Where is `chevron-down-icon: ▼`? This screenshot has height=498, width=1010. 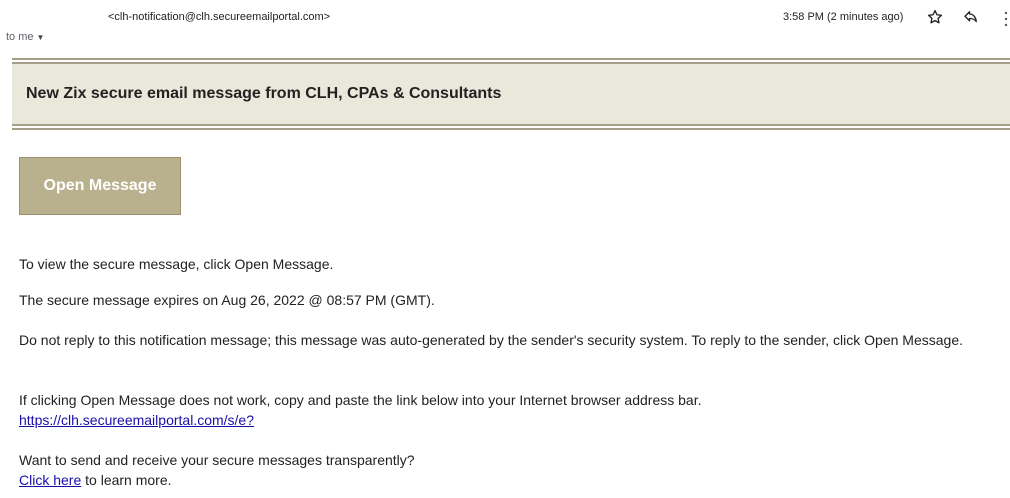 chevron-down-icon: ▼ is located at coordinates (40, 37).